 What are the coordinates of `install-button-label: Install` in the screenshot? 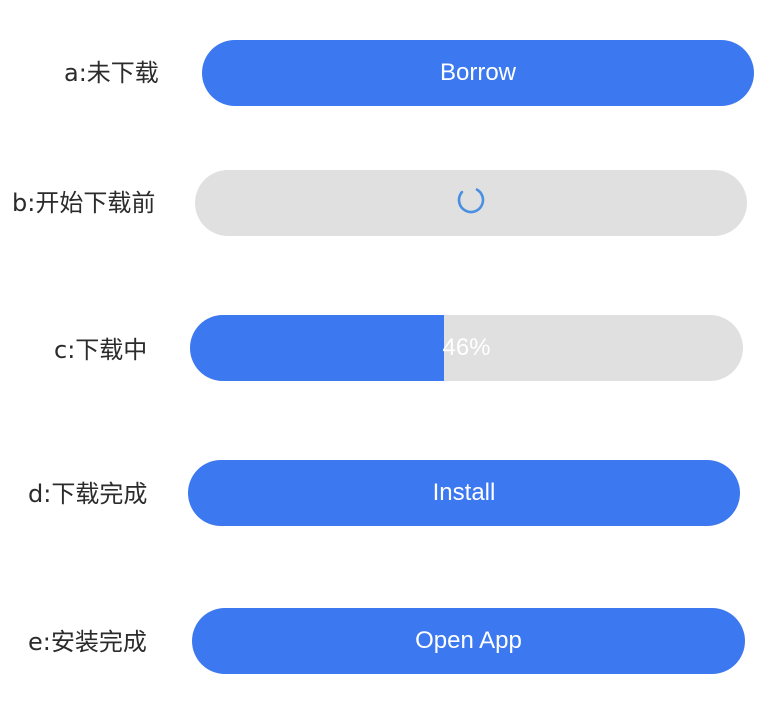 It's located at (464, 492).